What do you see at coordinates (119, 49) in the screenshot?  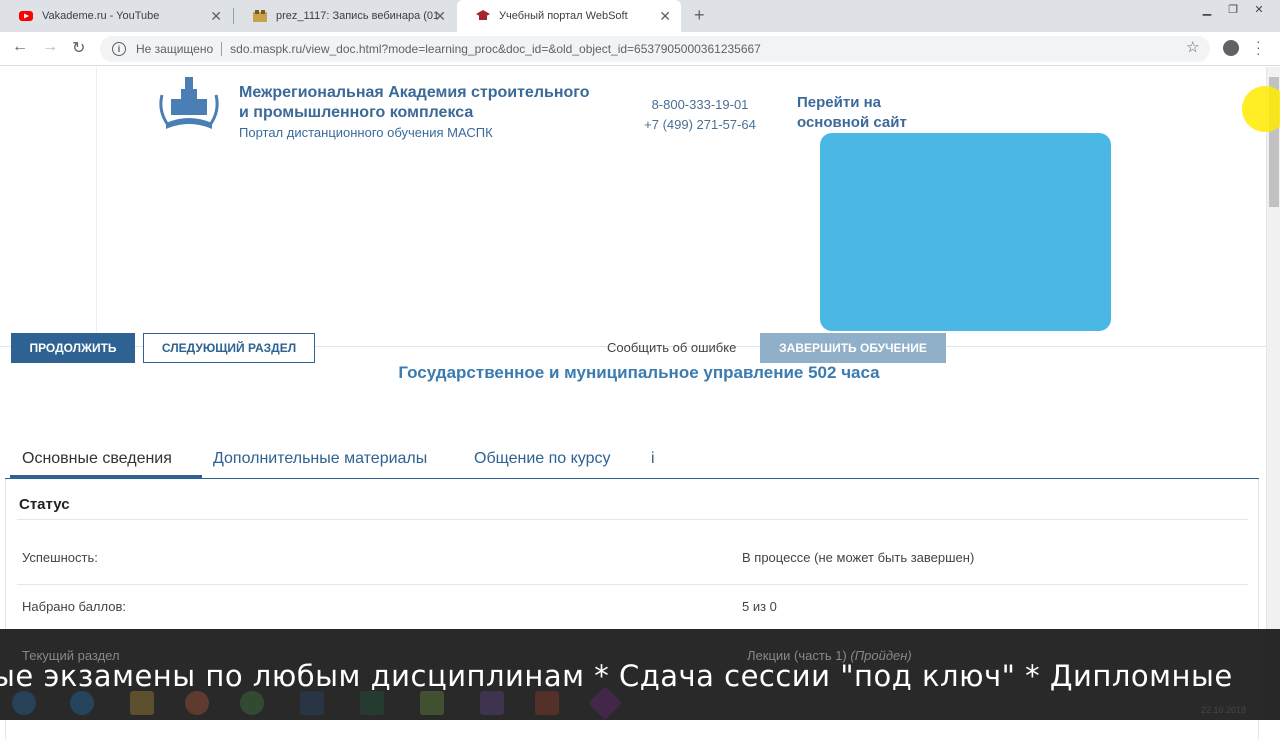 I see `info-icon: i` at bounding box center [119, 49].